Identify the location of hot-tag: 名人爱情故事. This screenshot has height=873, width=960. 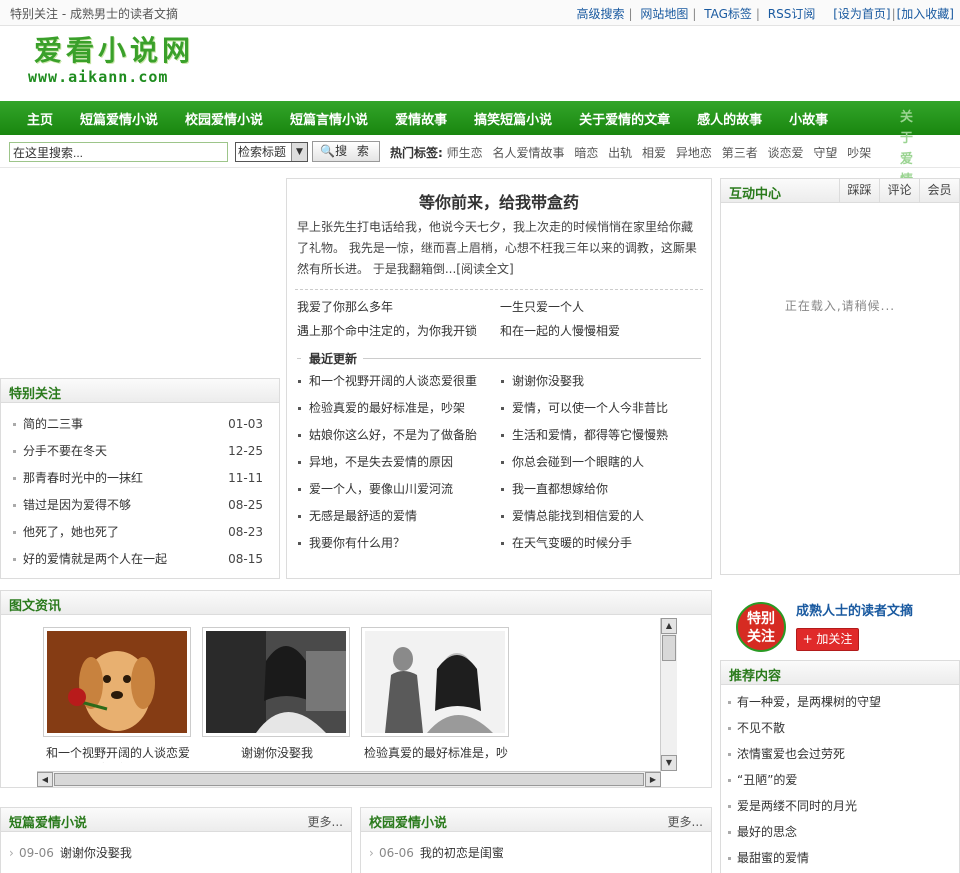
(528, 153).